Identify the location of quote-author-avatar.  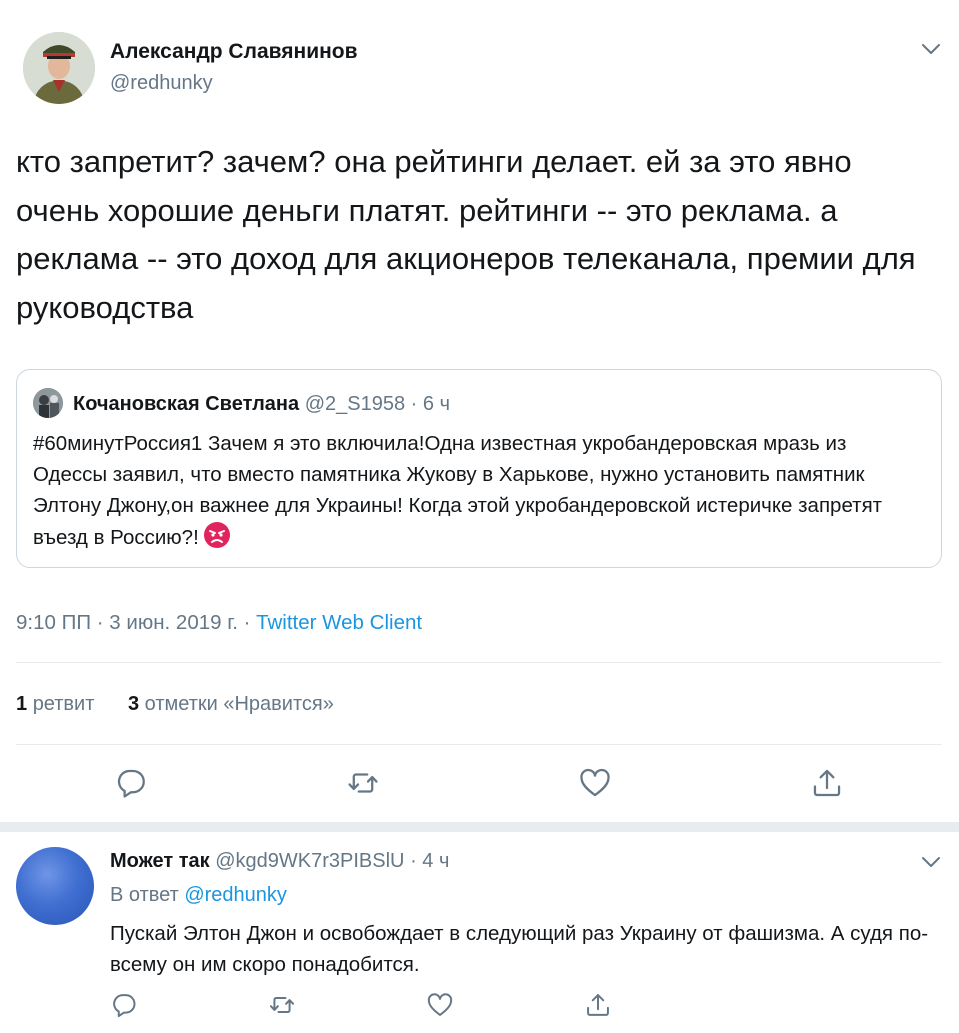
(48, 403).